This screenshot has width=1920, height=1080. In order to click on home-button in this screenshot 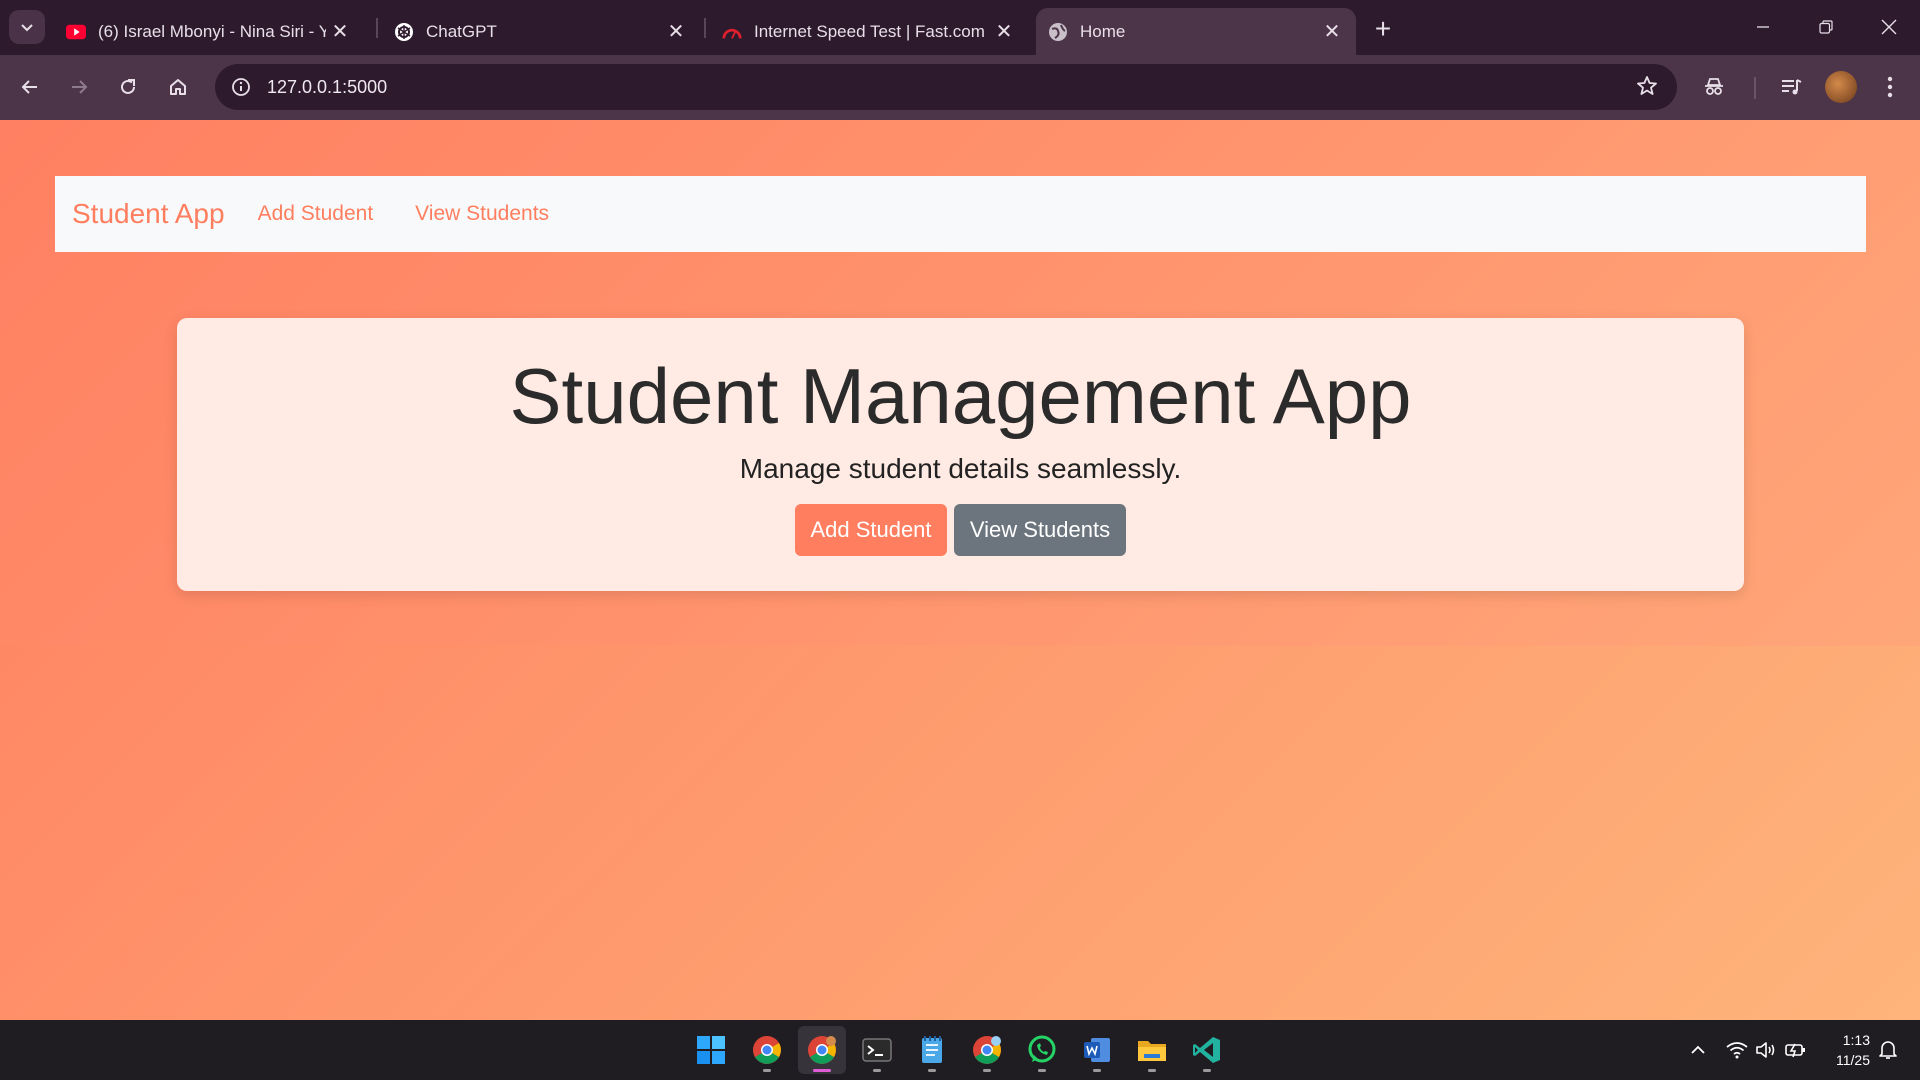, I will do `click(178, 87)`.